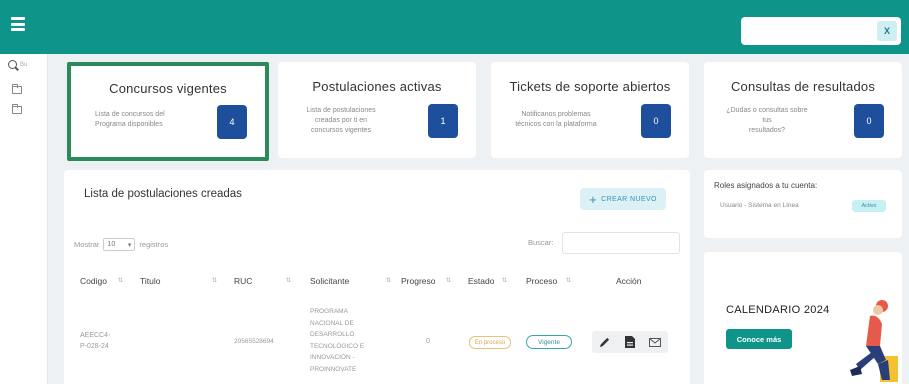  Describe the element at coordinates (541, 281) in the screenshot. I see `column-header-proceso: Proceso` at that location.